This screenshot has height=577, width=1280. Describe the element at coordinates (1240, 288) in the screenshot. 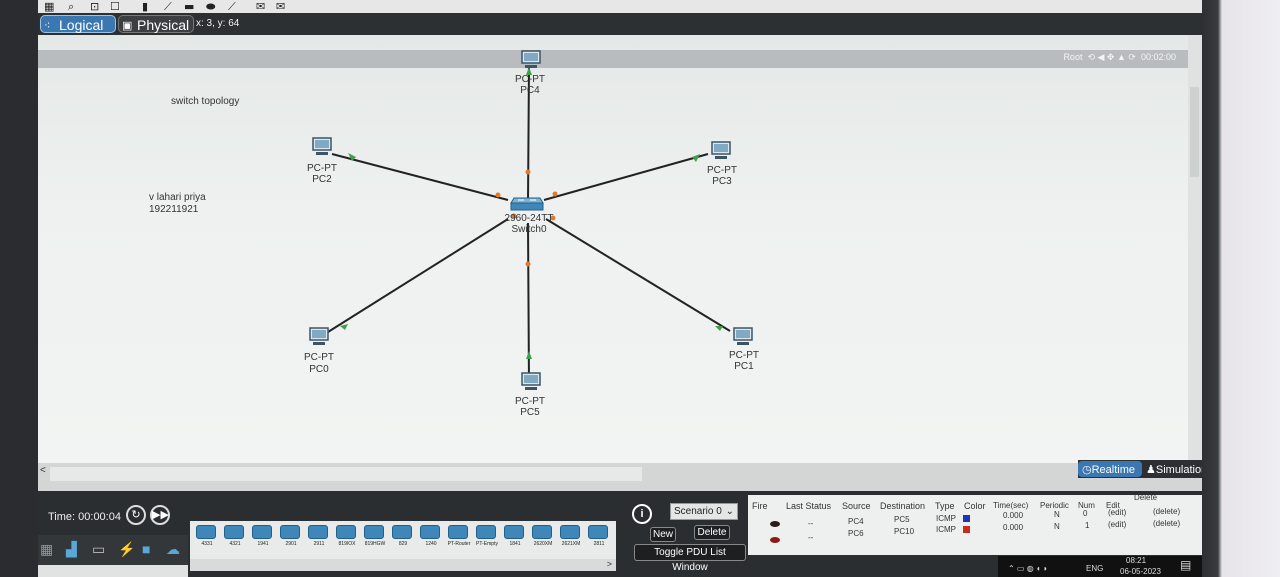

I see `monitor-bezel-right` at that location.